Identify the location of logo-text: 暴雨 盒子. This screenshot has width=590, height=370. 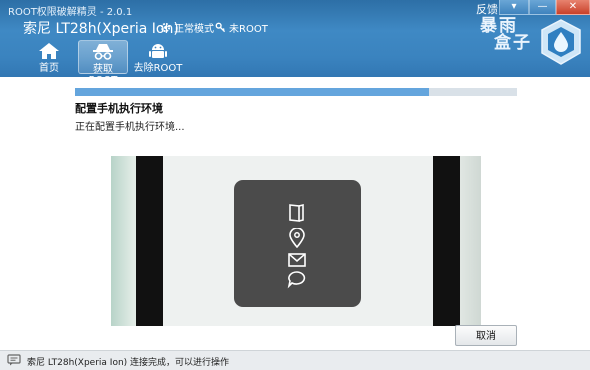
(506, 35).